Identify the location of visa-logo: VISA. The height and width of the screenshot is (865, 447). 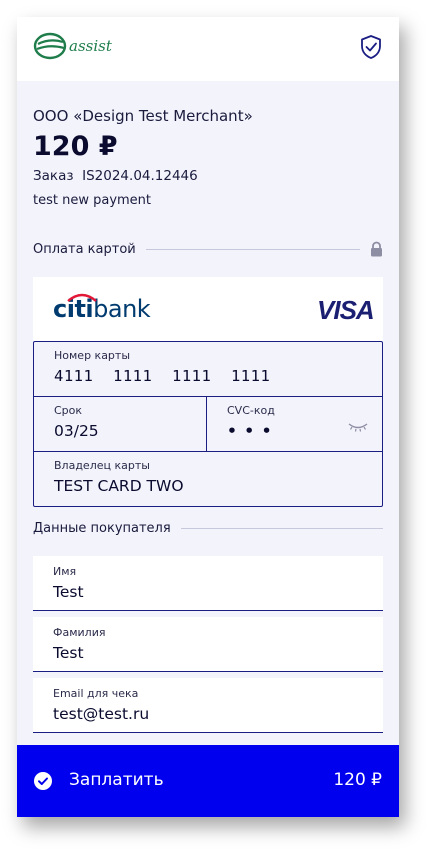
(346, 310).